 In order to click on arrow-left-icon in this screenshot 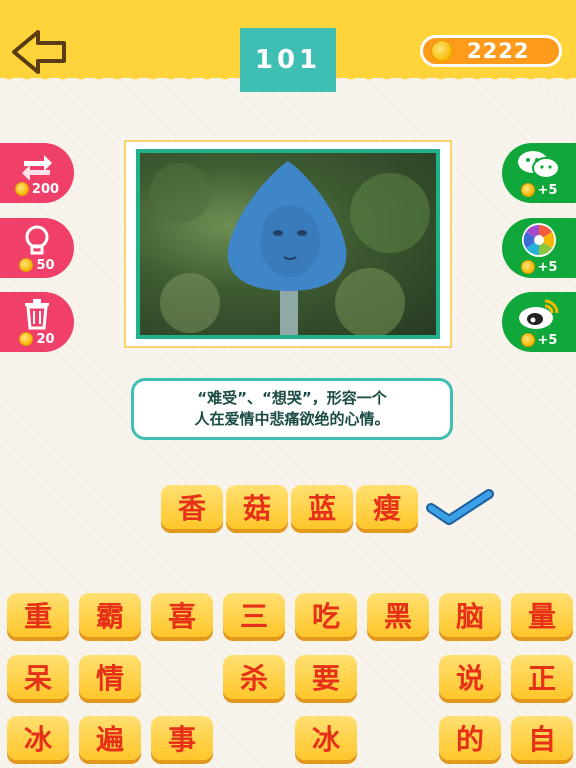, I will do `click(39, 52)`.